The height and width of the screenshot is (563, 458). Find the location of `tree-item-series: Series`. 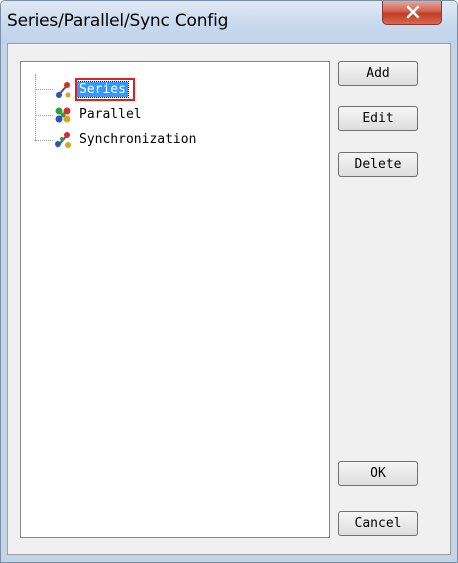

tree-item-series: Series is located at coordinates (118, 90).